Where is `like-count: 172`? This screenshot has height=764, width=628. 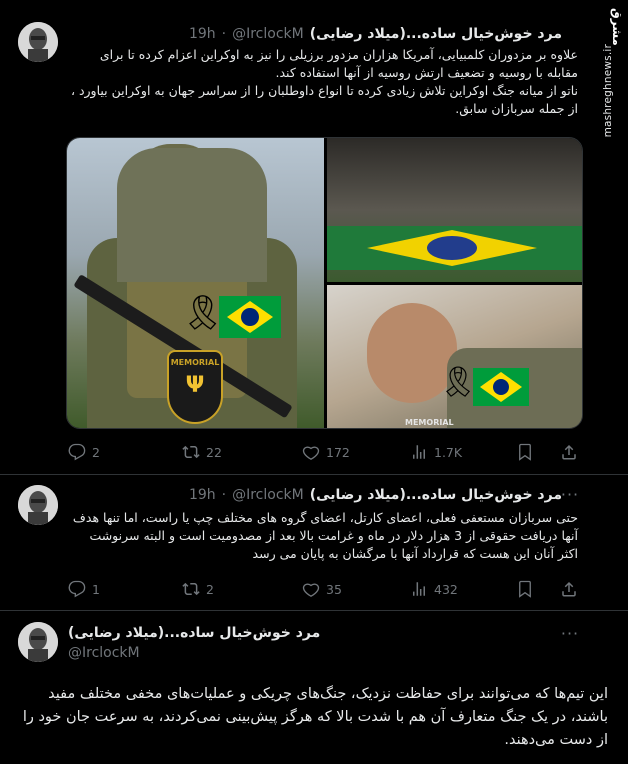 like-count: 172 is located at coordinates (338, 452).